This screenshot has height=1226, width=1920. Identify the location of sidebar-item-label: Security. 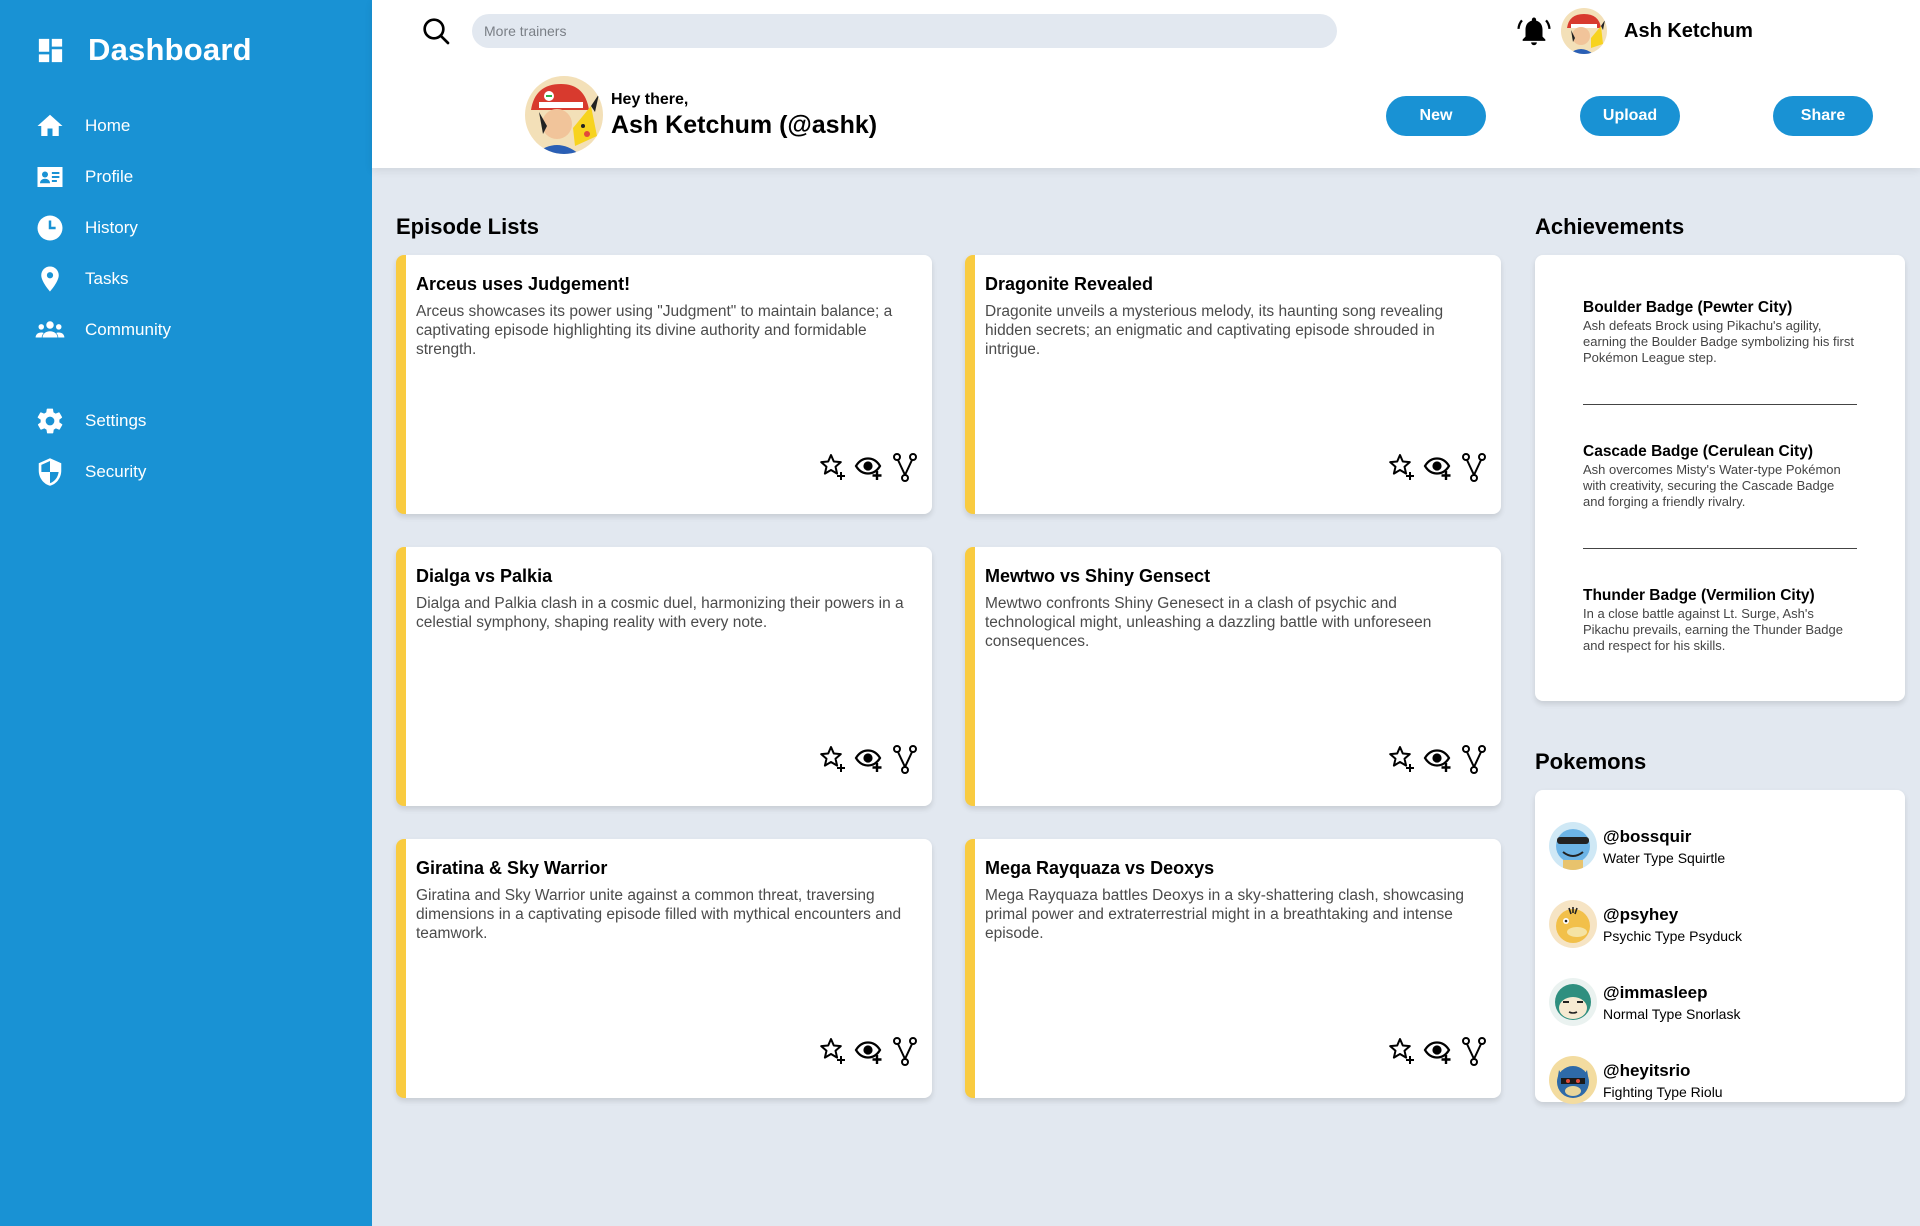
(116, 471).